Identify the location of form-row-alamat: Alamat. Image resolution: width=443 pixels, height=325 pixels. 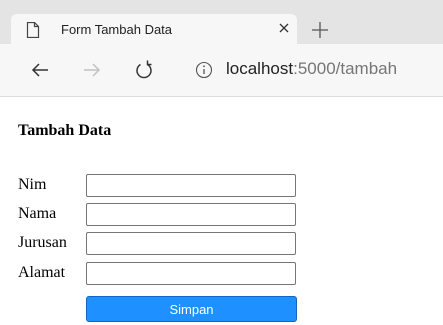
(163, 273).